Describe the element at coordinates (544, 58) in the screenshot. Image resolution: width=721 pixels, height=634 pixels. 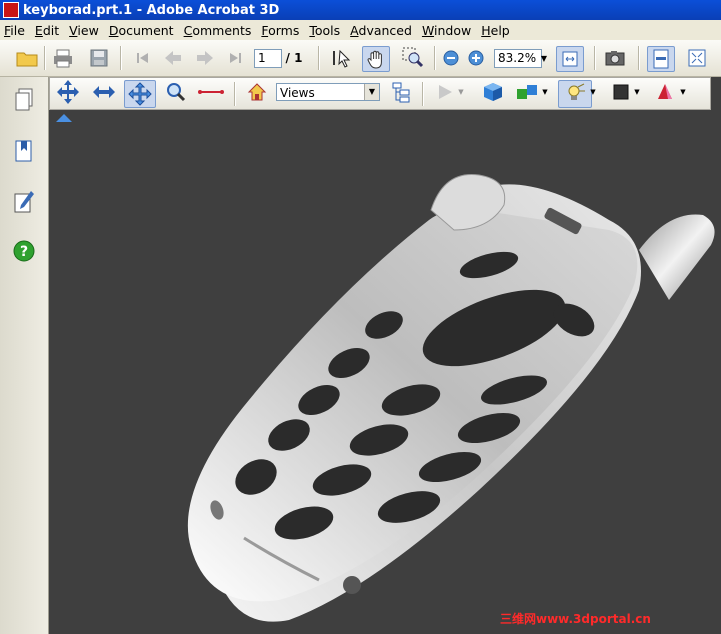
I see `zoom-dropdown-arrow-icon: ▼` at that location.